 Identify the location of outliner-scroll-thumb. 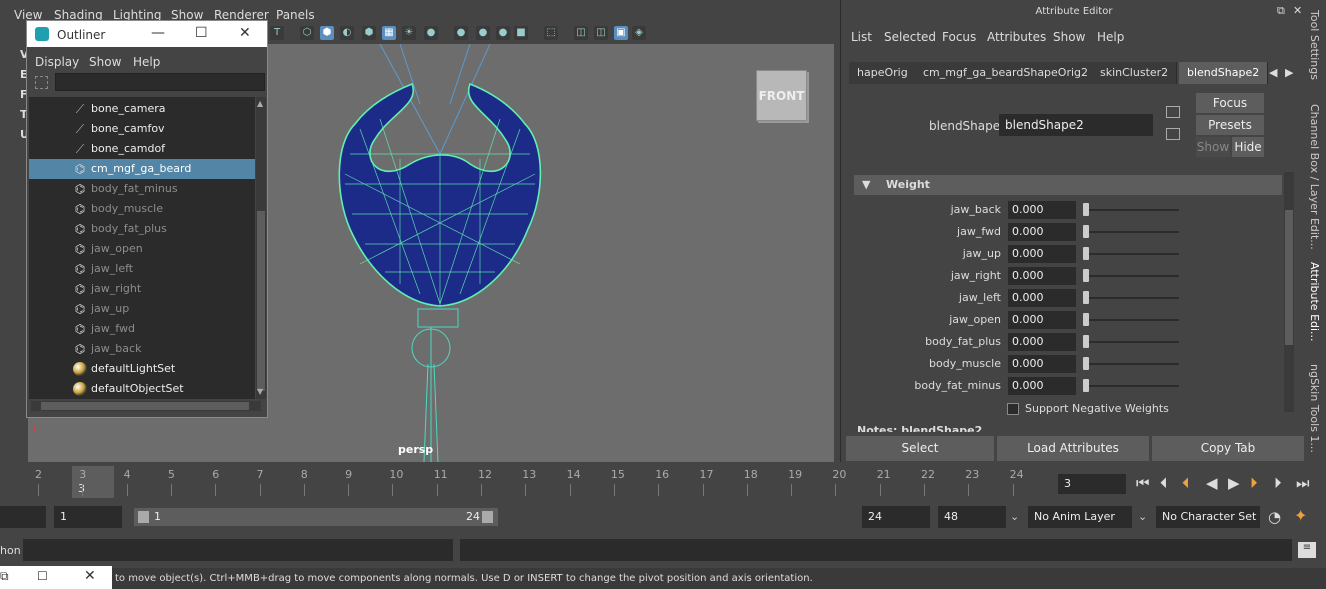
(261, 301).